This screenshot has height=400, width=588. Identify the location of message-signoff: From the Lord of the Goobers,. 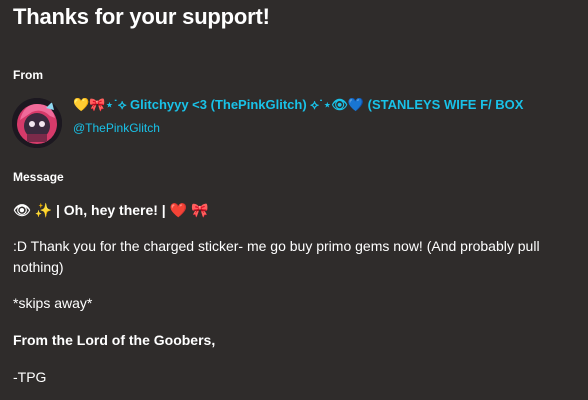
(114, 340).